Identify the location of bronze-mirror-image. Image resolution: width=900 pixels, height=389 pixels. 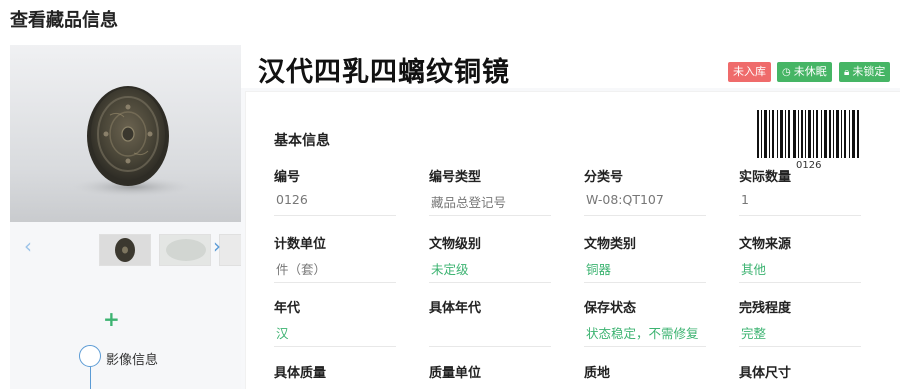
(132, 141).